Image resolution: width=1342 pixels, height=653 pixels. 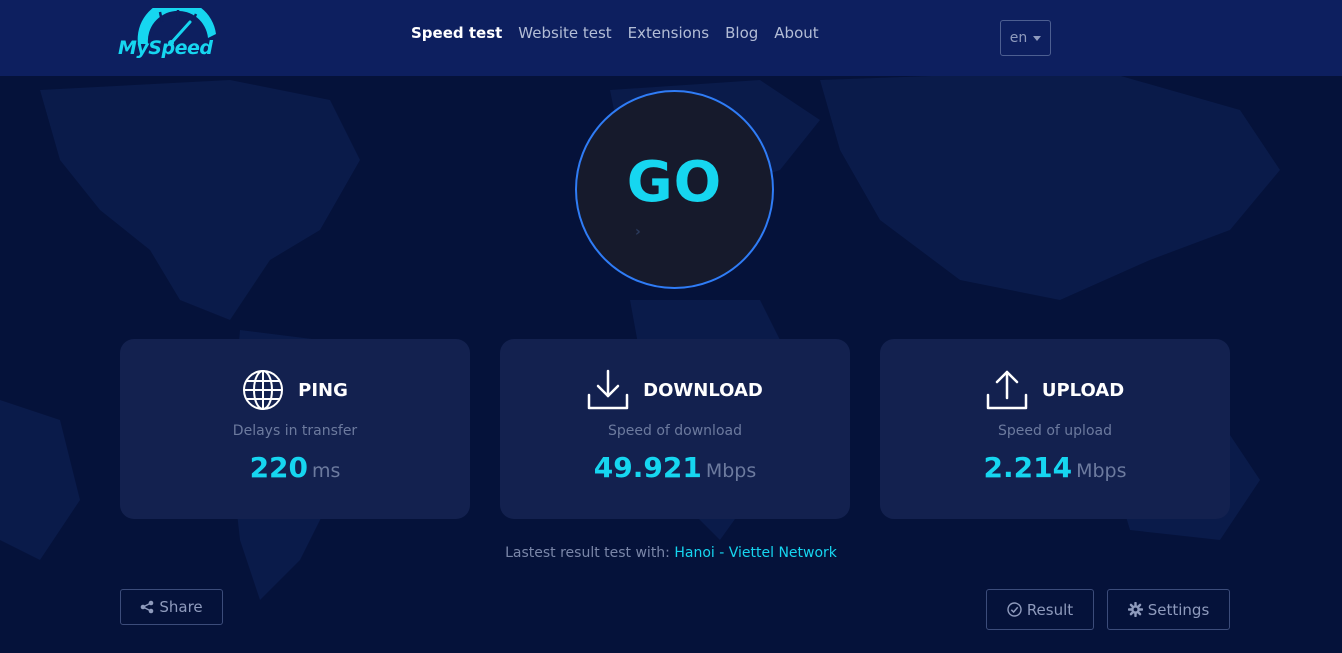 I want to click on download-value-row: 49.921 Mbps, so click(x=675, y=467).